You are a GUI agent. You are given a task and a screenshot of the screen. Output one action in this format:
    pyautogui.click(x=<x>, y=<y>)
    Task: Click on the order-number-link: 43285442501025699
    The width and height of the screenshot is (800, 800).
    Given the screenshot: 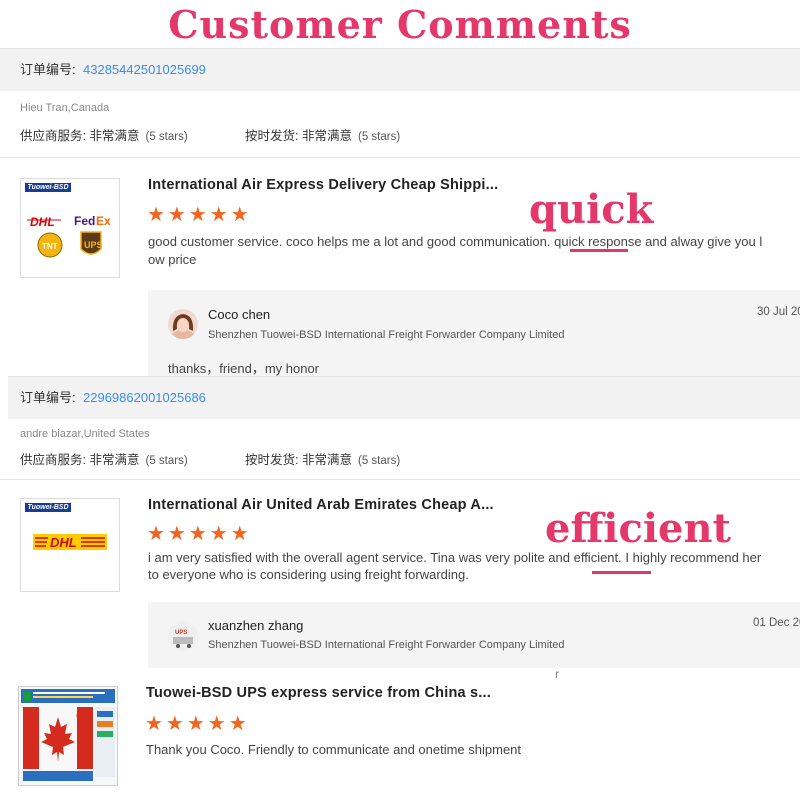 What is the action you would take?
    pyautogui.click(x=144, y=70)
    